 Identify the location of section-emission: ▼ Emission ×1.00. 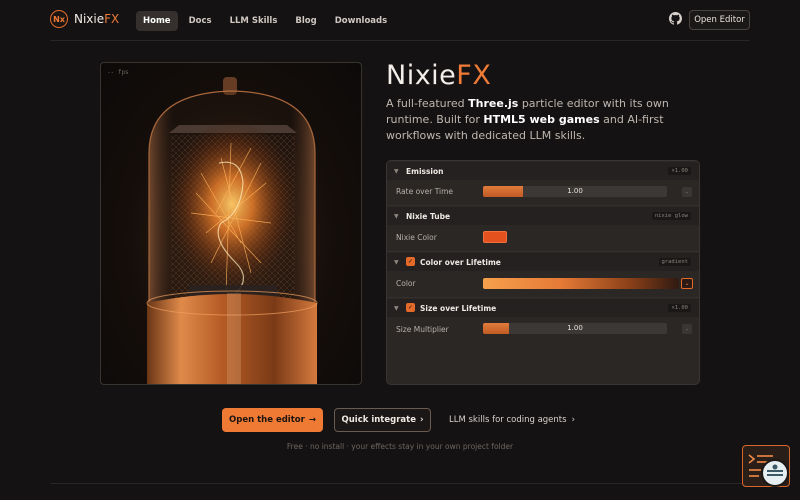
(543, 171).